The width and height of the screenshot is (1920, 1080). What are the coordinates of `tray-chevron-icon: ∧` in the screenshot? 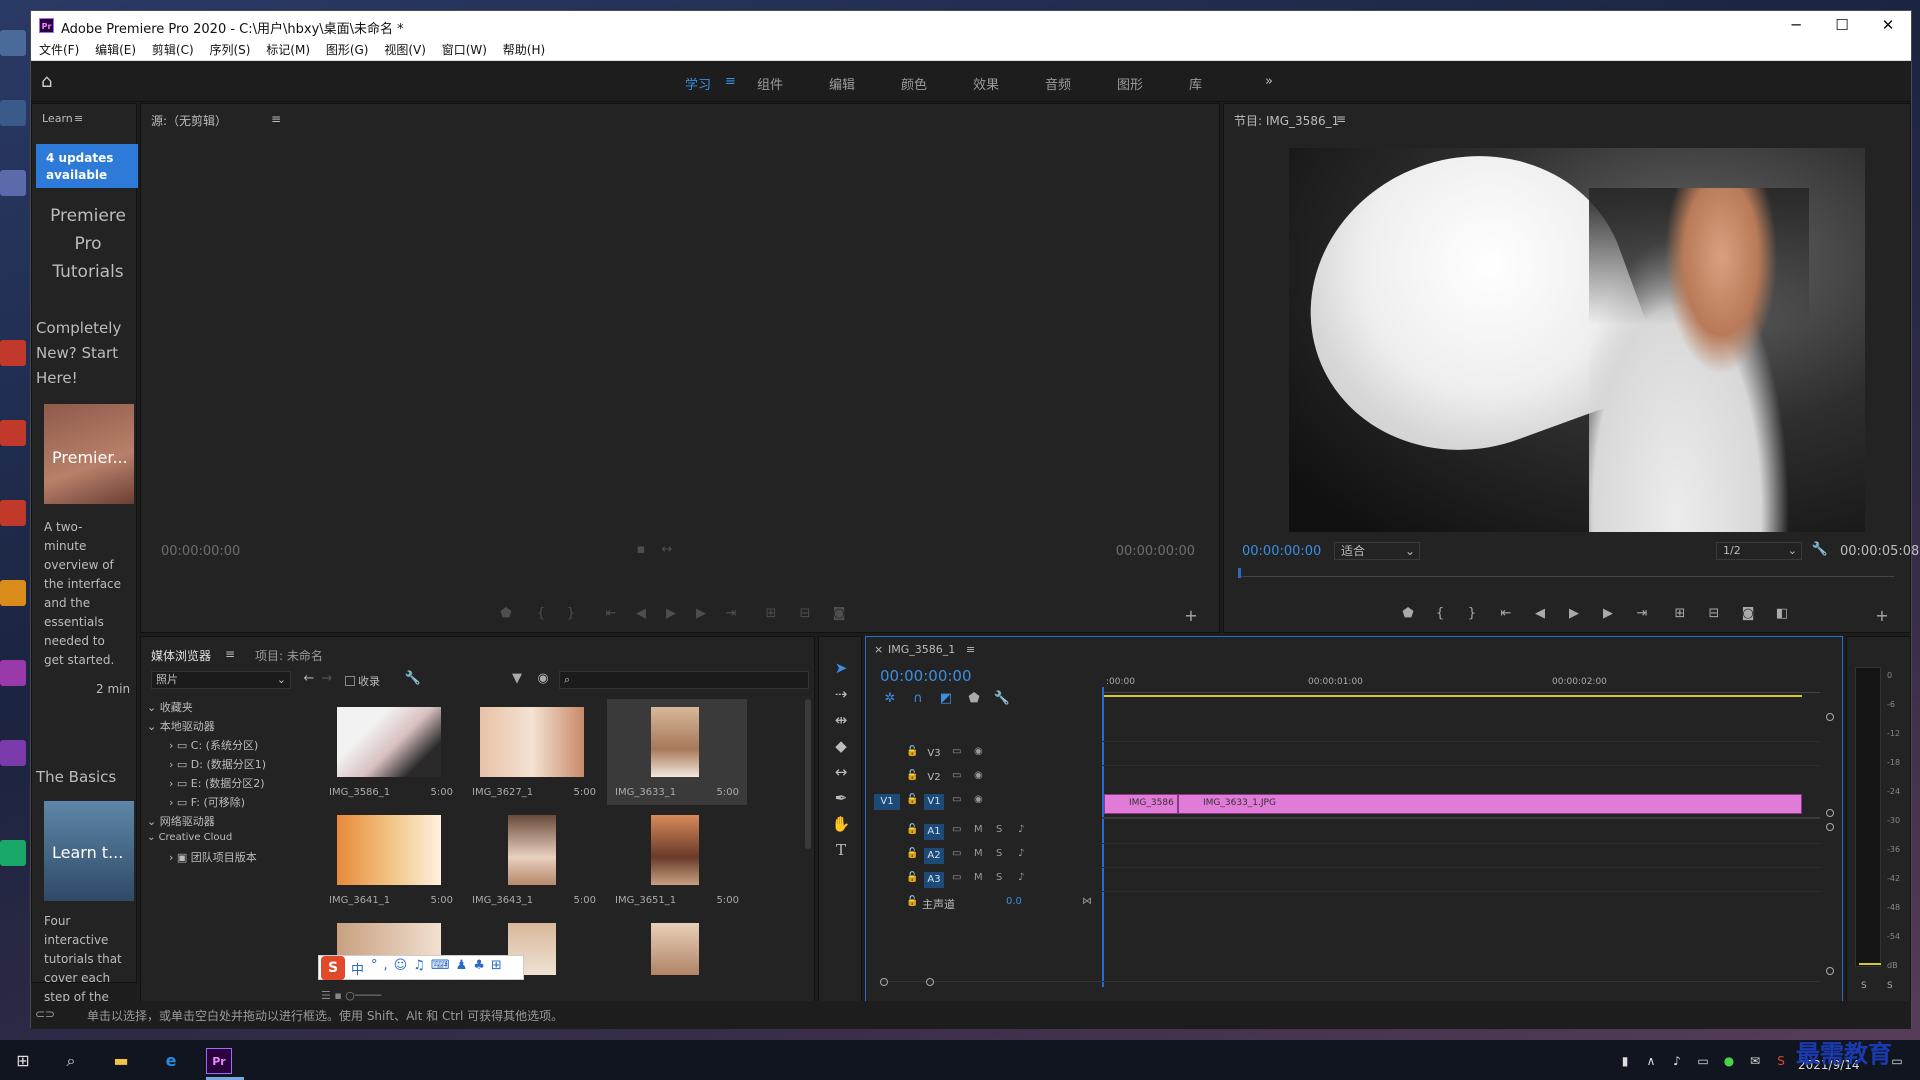 It's located at (1651, 1061).